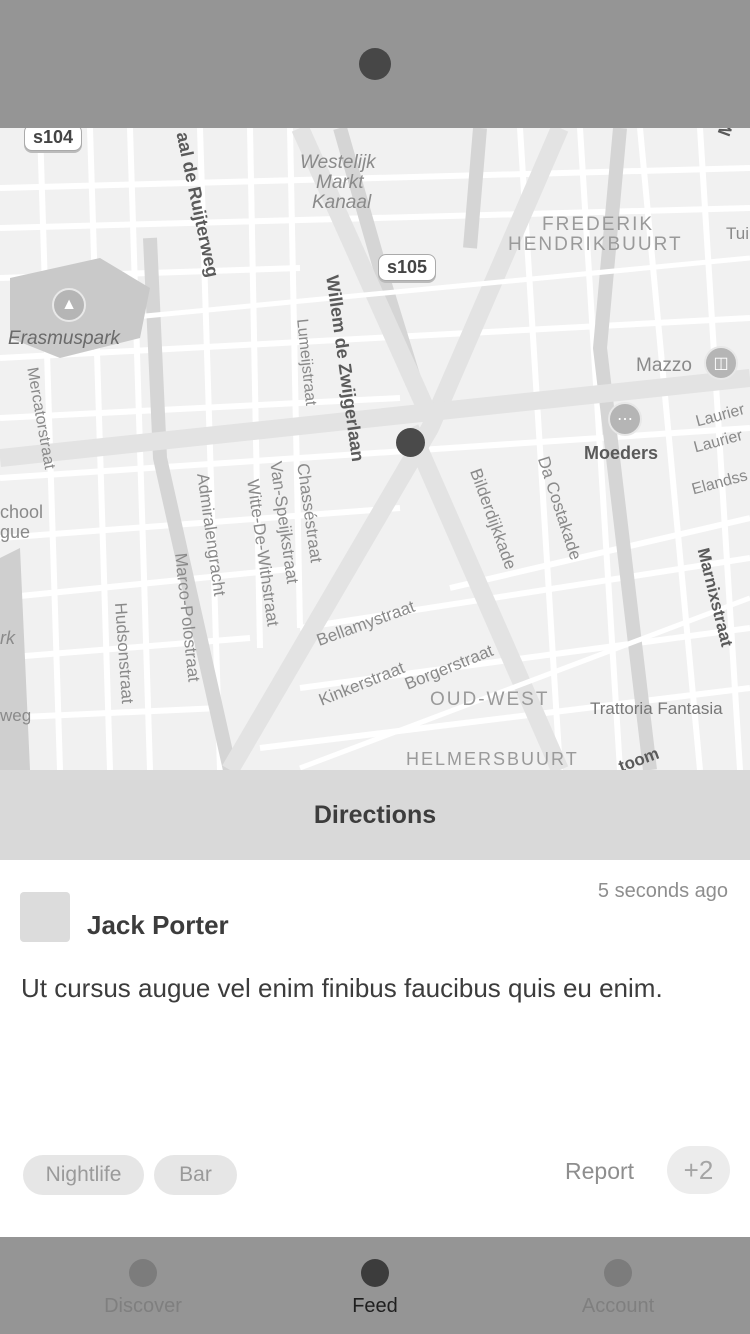 Image resolution: width=750 pixels, height=1334 pixels. I want to click on tab-discover: Discover, so click(143, 1285).